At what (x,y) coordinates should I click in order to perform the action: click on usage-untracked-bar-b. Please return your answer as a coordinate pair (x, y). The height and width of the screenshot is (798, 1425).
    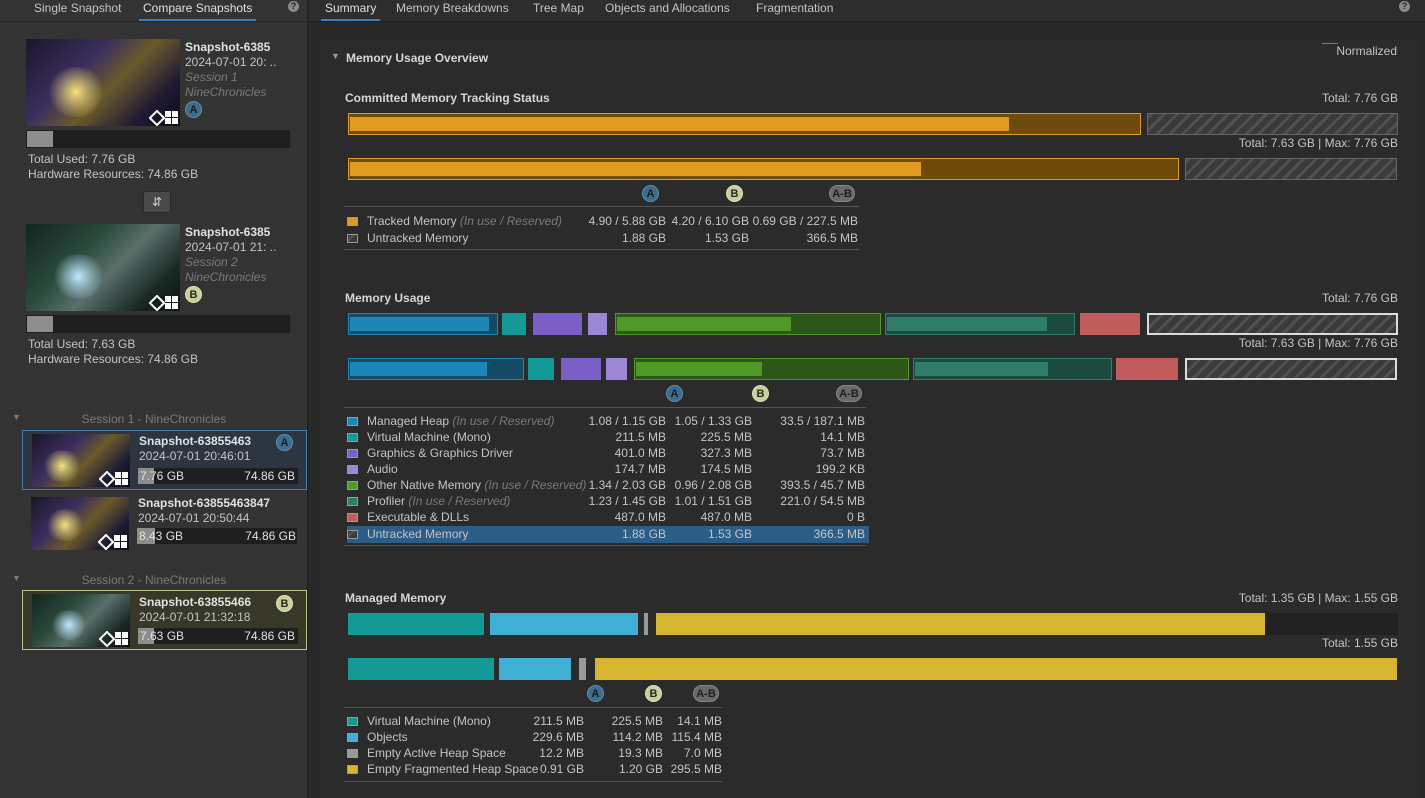
    Looking at the image, I should click on (1291, 369).